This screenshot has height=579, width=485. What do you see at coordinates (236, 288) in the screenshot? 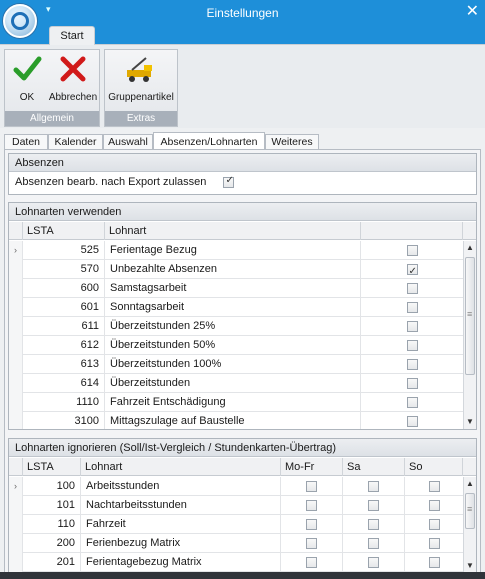
I see `table-row: 600 Samstagsarbeit` at bounding box center [236, 288].